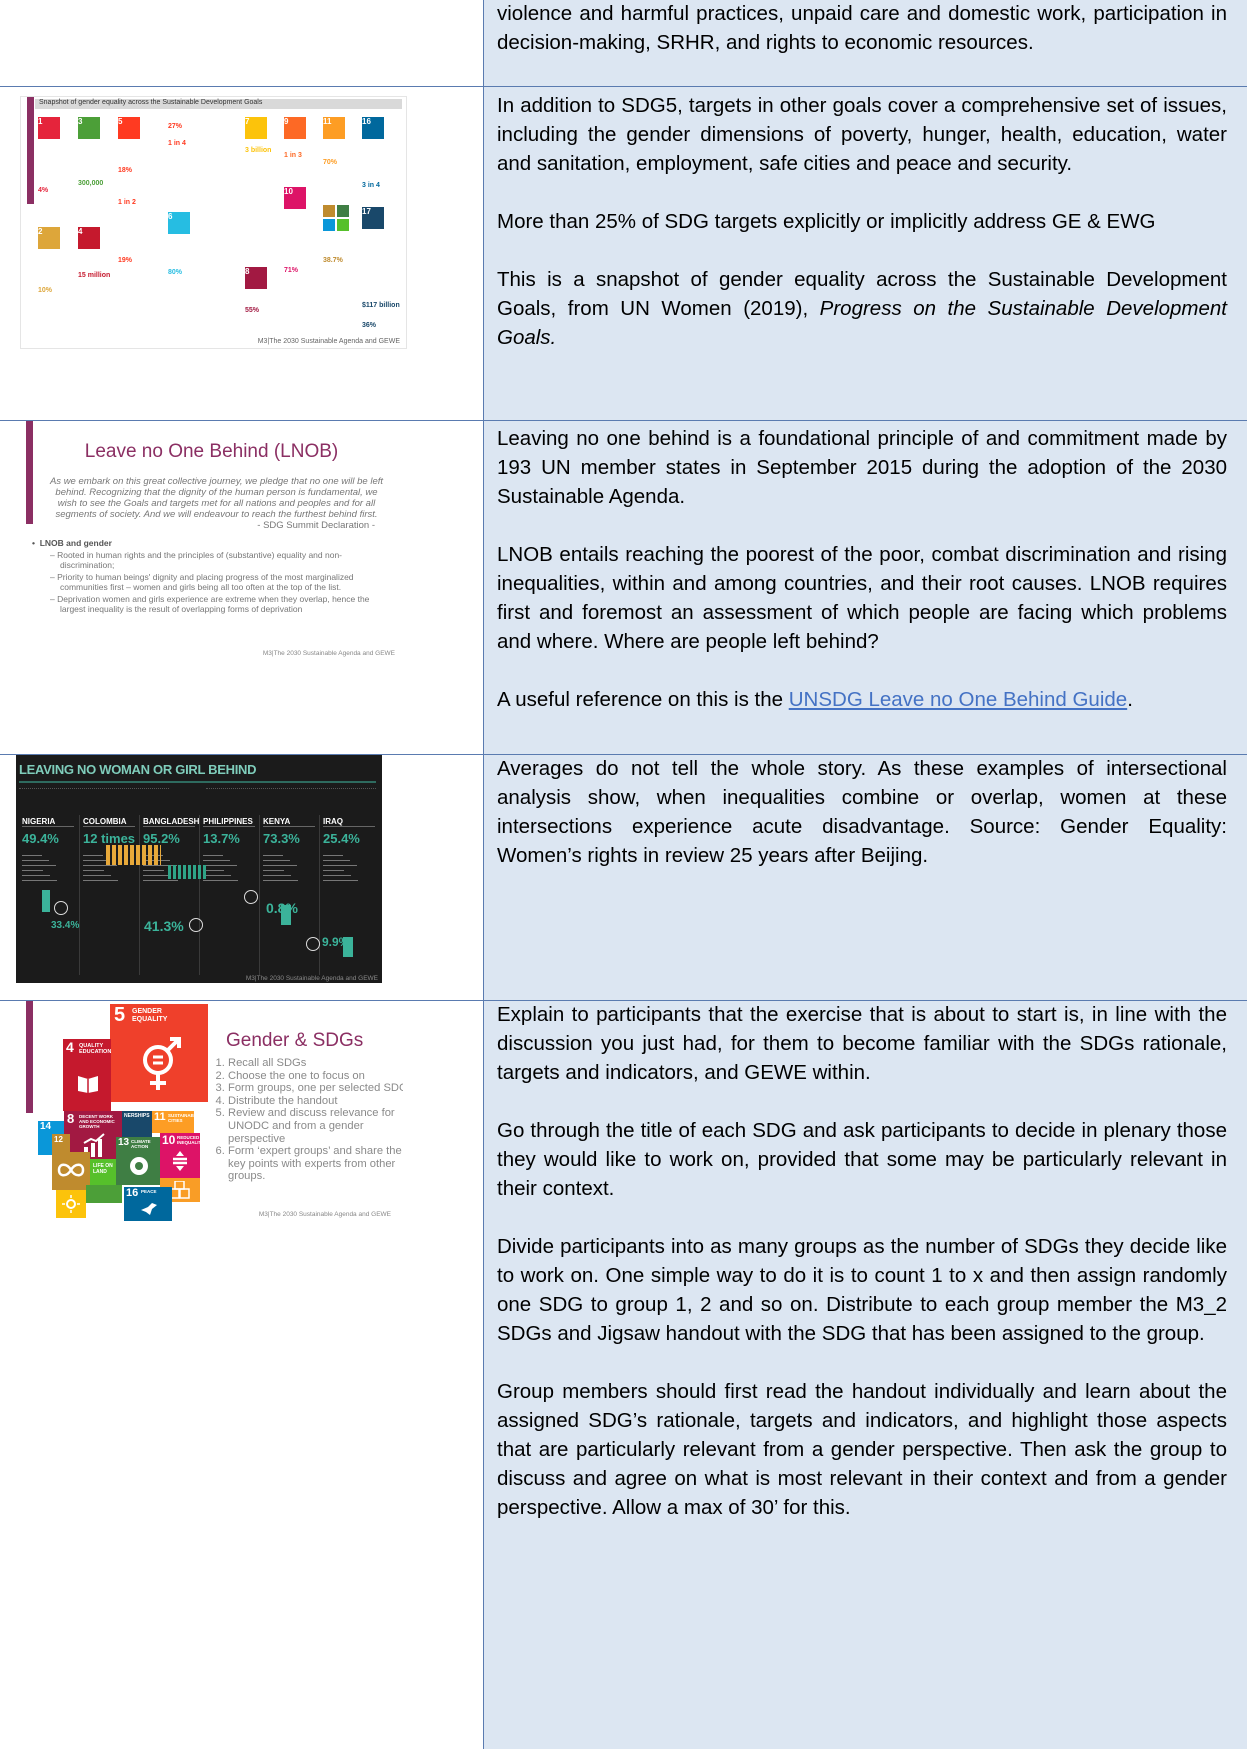  I want to click on sdg-7-tile, so click(71, 1204).